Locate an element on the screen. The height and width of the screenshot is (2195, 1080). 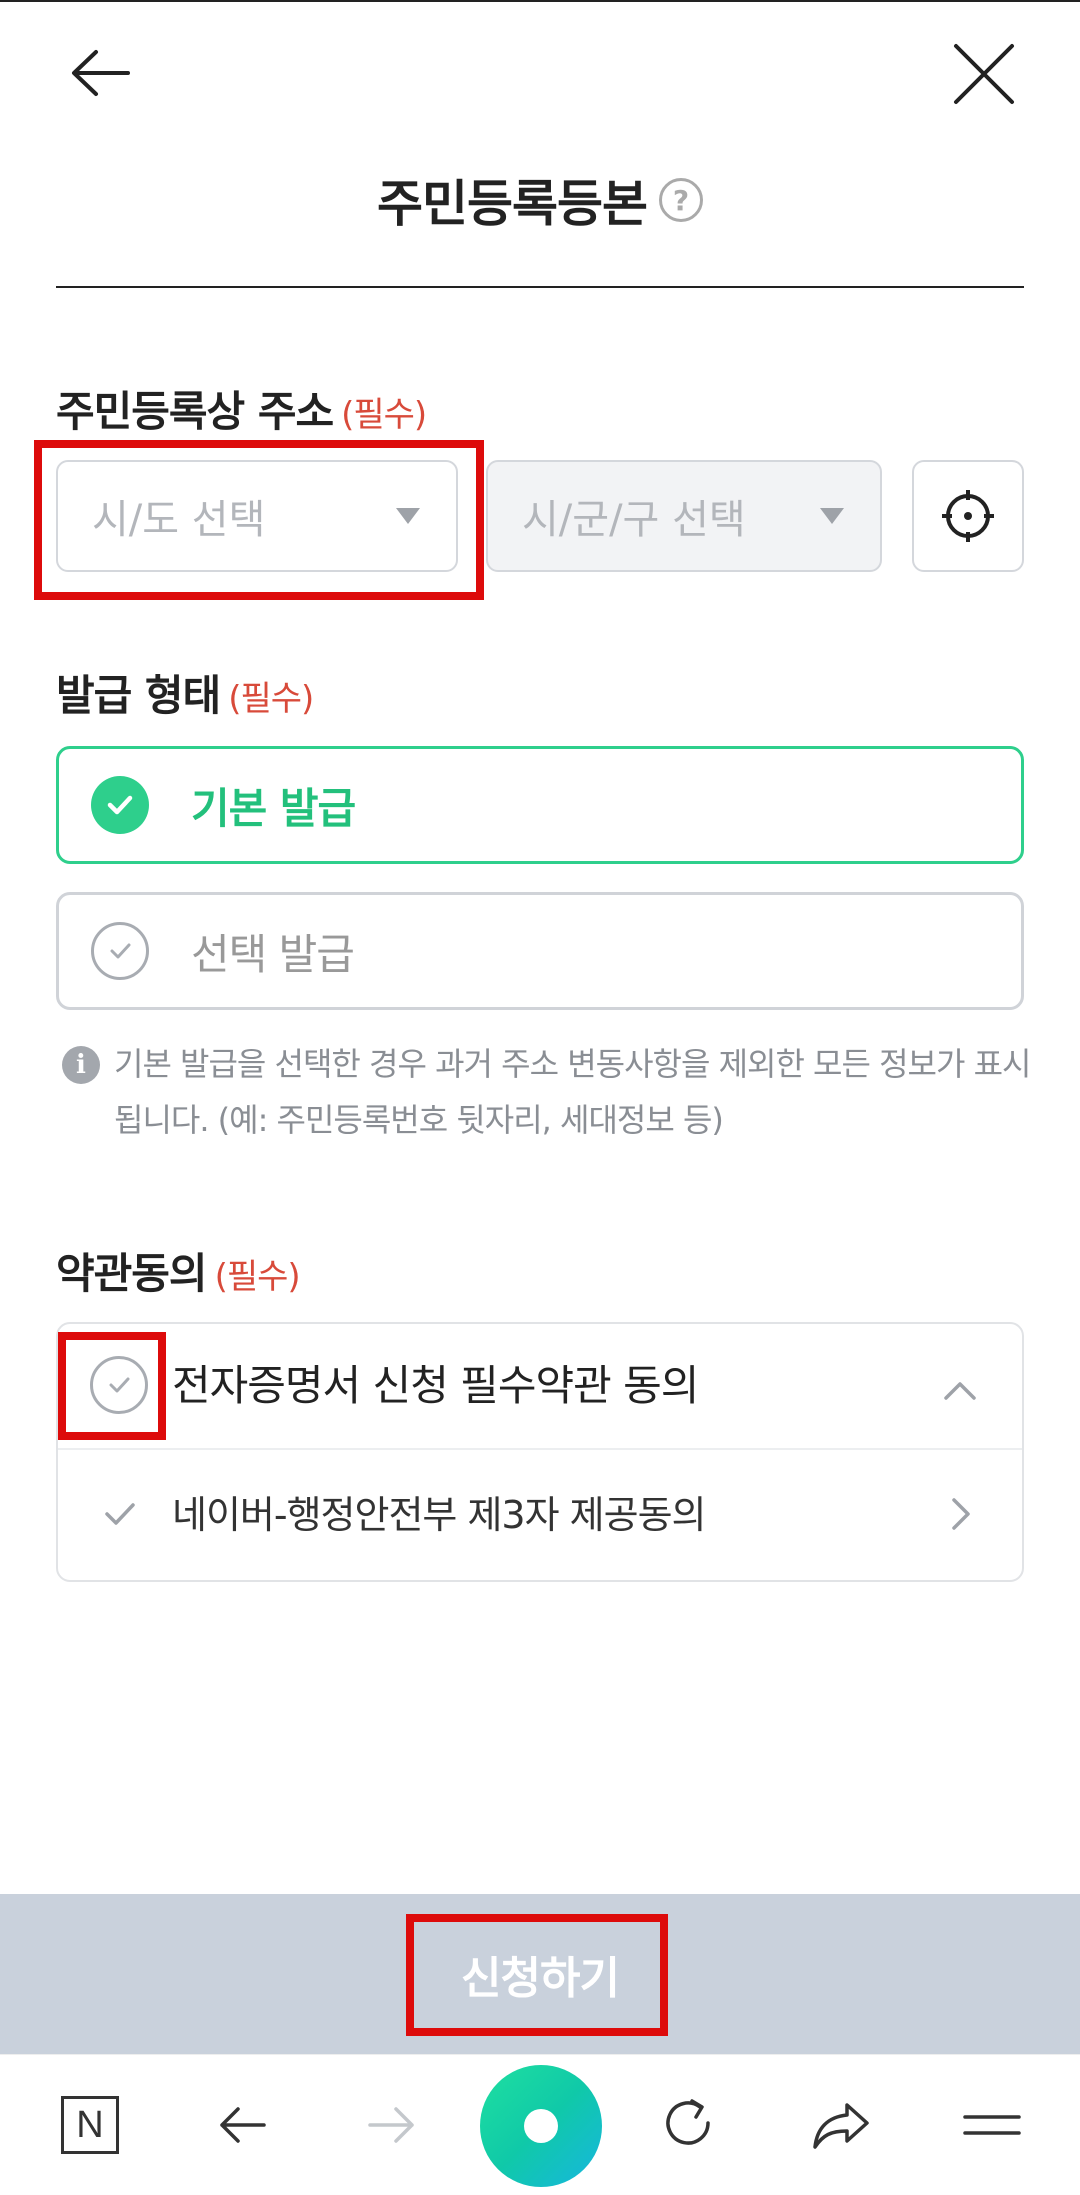
sigungu-placeholder: 시/군/구 선택 is located at coordinates (634, 520).